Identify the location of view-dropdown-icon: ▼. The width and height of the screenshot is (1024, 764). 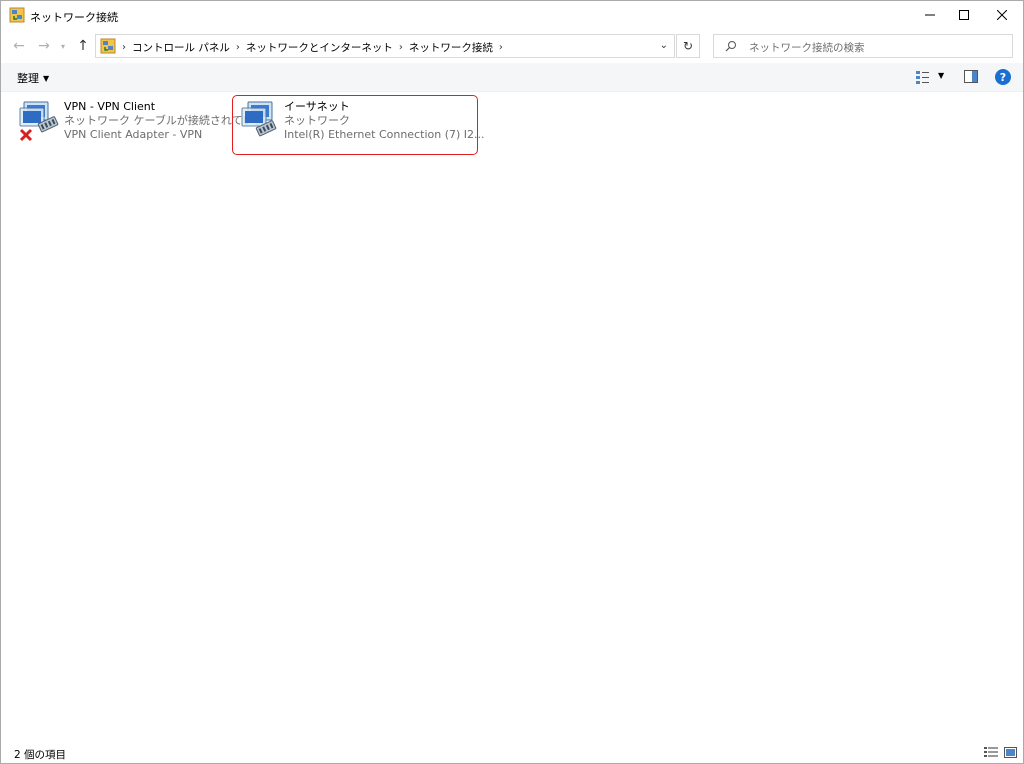
(941, 75).